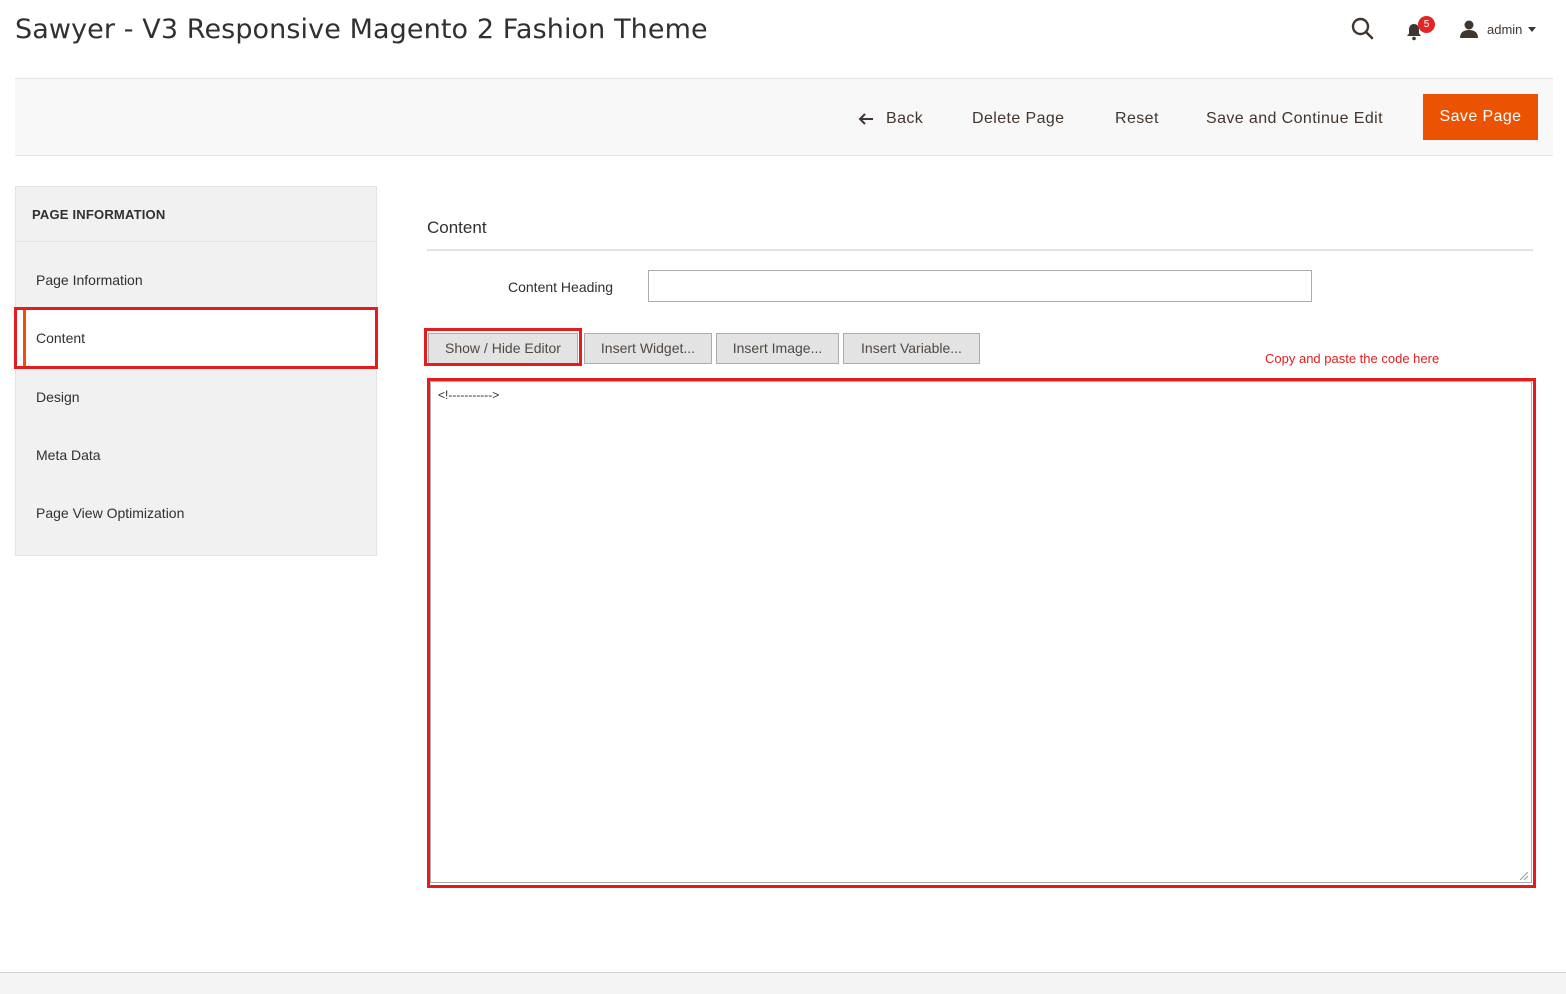 The width and height of the screenshot is (1566, 994). What do you see at coordinates (457, 227) in the screenshot?
I see `section-title: Content` at bounding box center [457, 227].